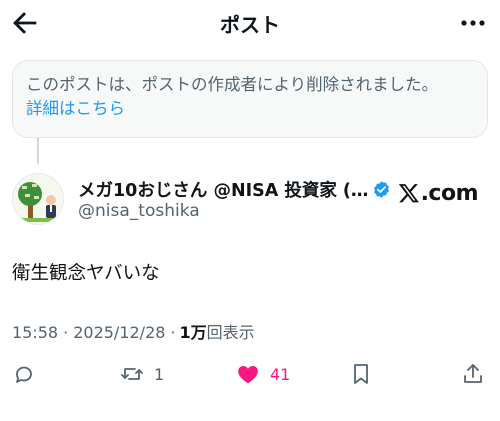 This screenshot has height=421, width=500. I want to click on avatar, so click(38, 199).